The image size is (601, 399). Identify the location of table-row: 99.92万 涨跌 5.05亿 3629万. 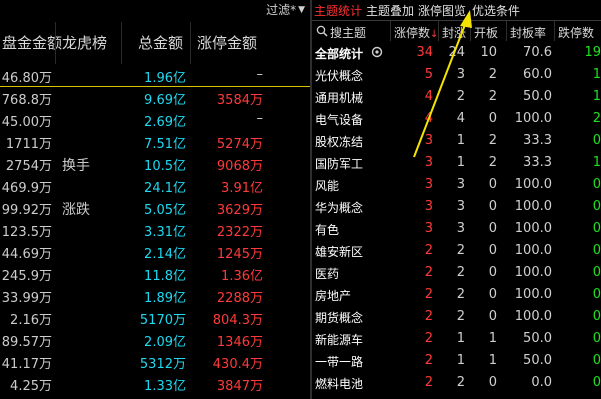
(155, 207).